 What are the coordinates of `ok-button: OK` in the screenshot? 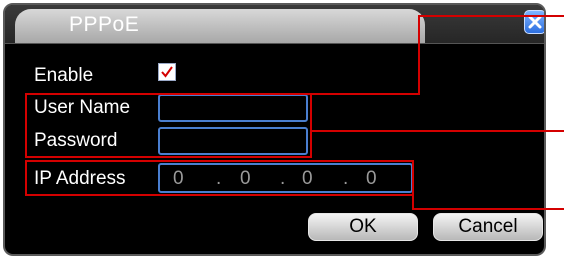 It's located at (363, 227).